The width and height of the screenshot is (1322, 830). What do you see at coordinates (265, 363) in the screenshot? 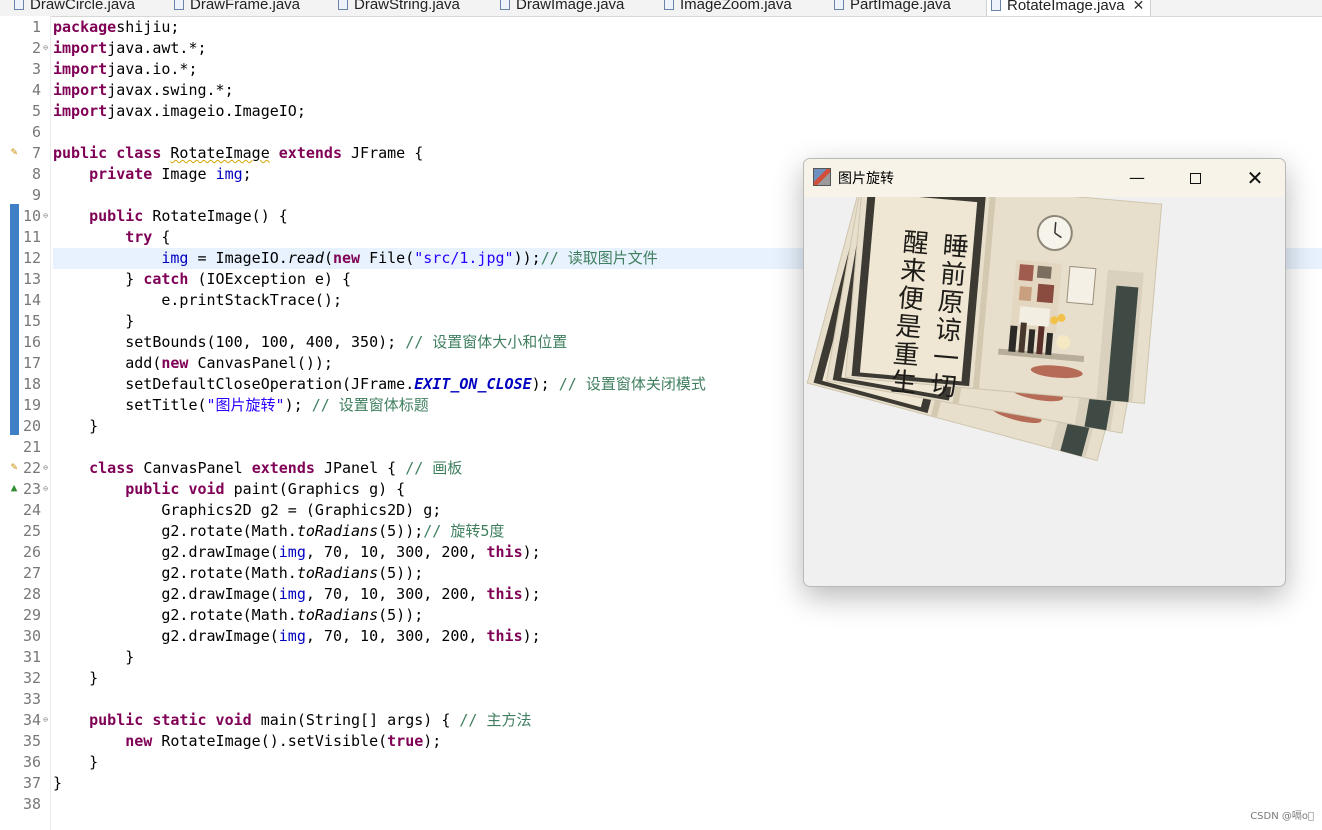
I see `code-token: CanvasPanel());` at bounding box center [265, 363].